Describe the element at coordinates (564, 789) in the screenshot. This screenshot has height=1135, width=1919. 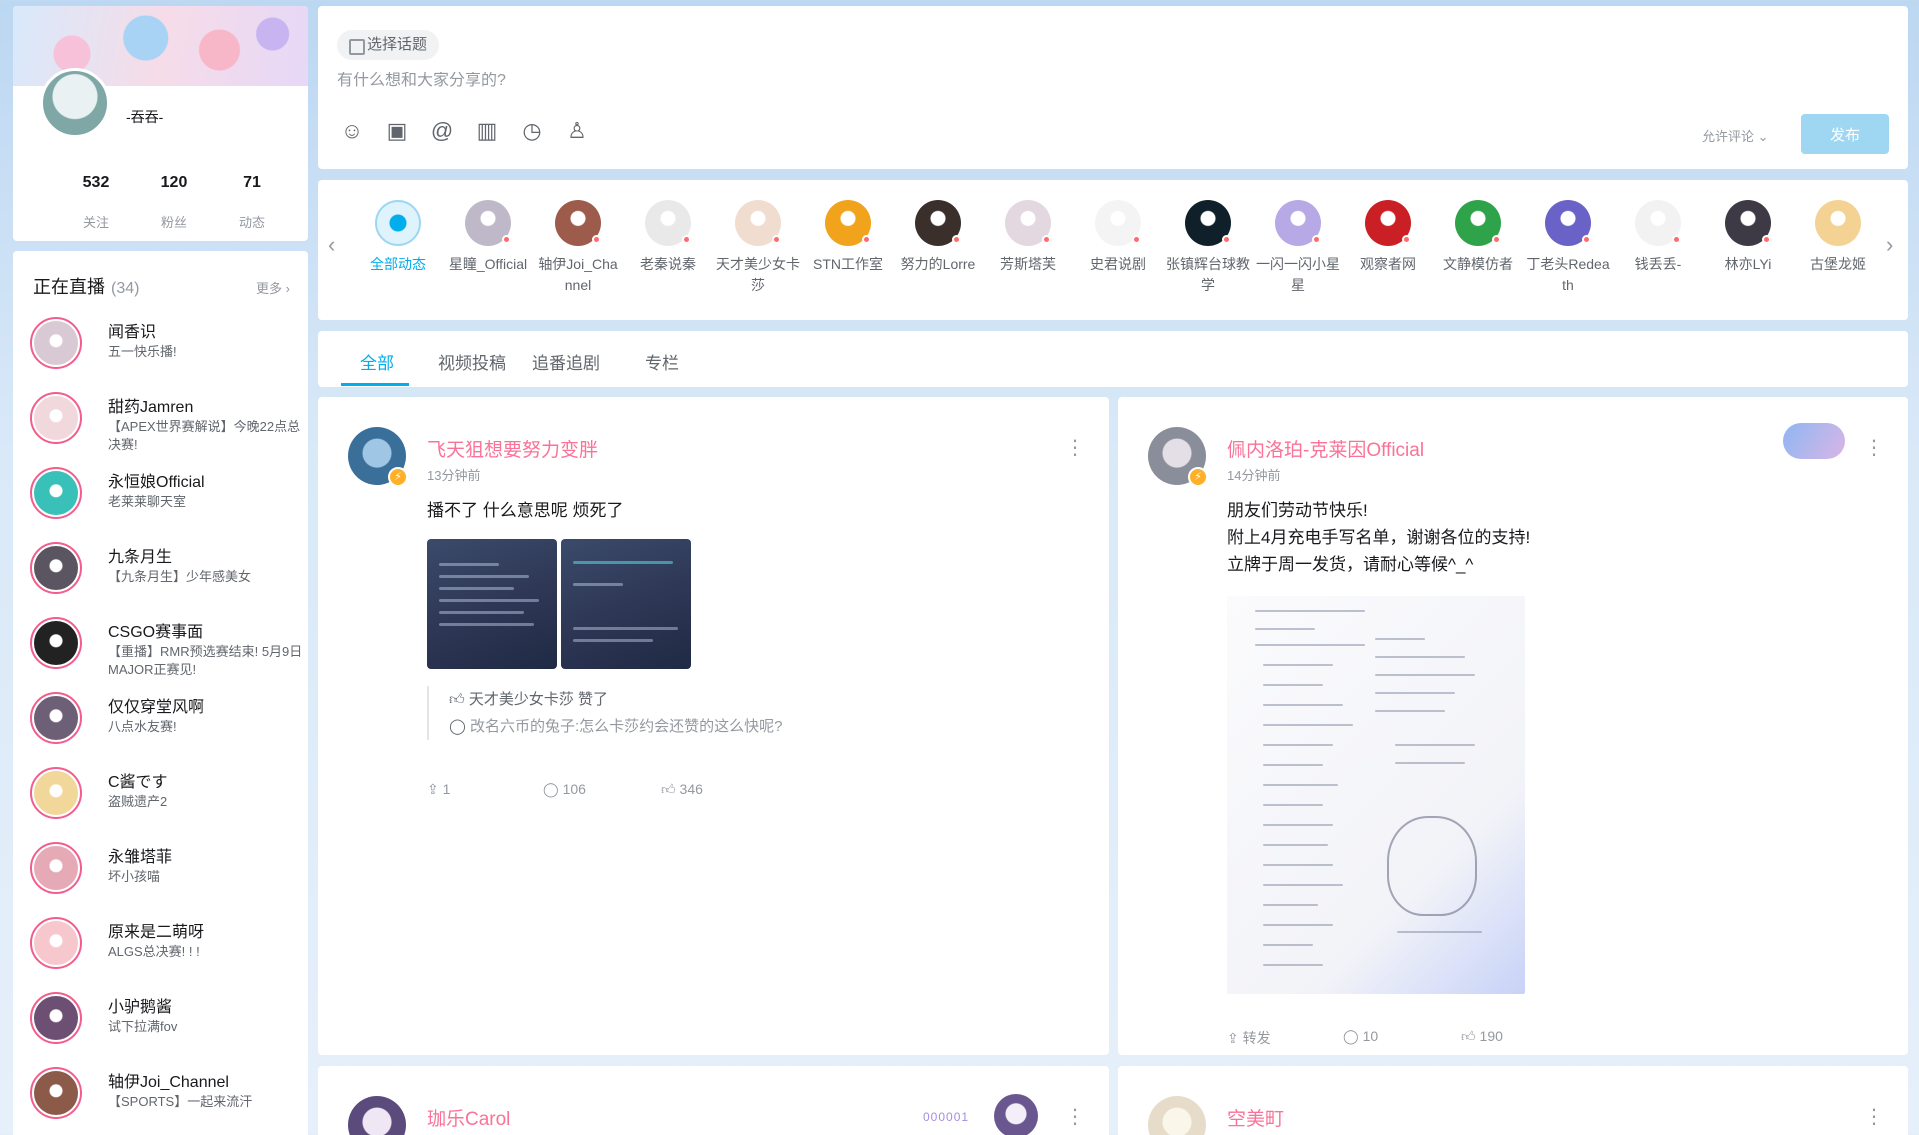
I see `comment-button: ◯ 106` at that location.